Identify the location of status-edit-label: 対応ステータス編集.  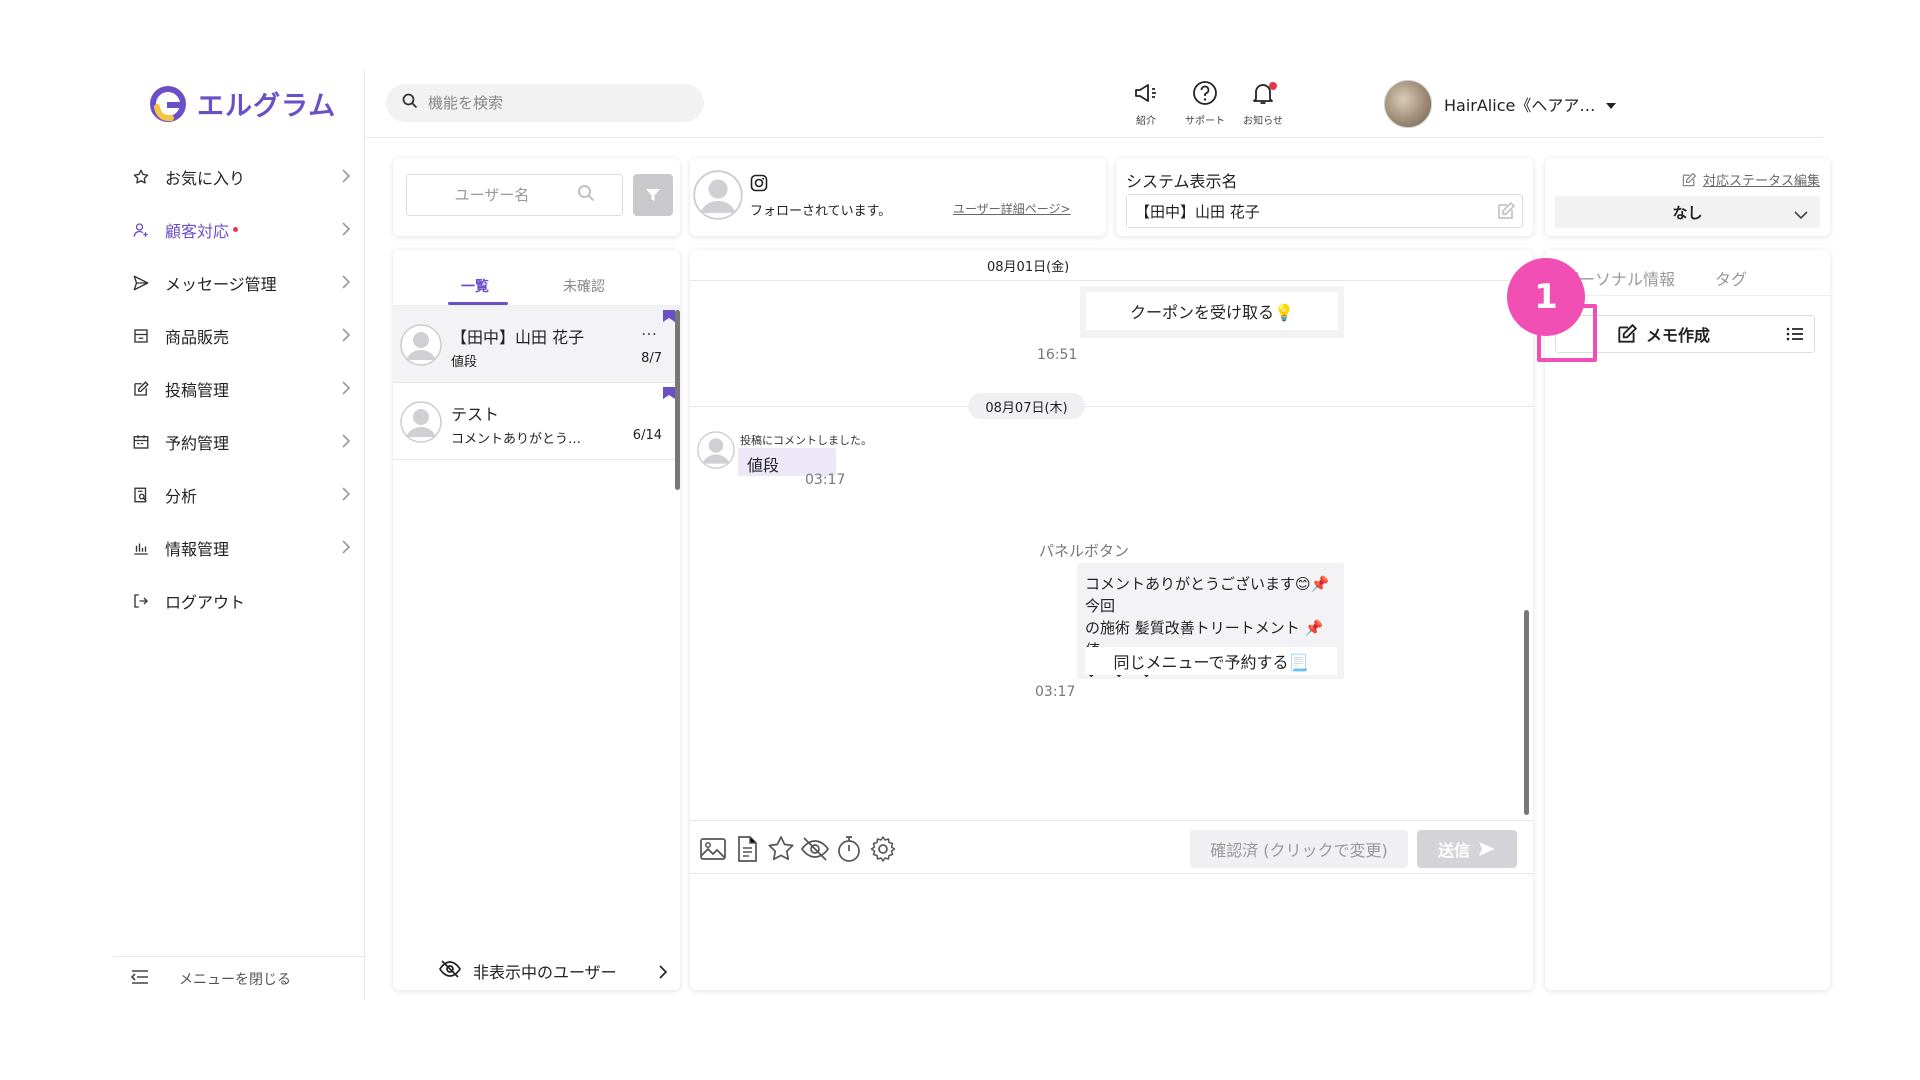
(1761, 181).